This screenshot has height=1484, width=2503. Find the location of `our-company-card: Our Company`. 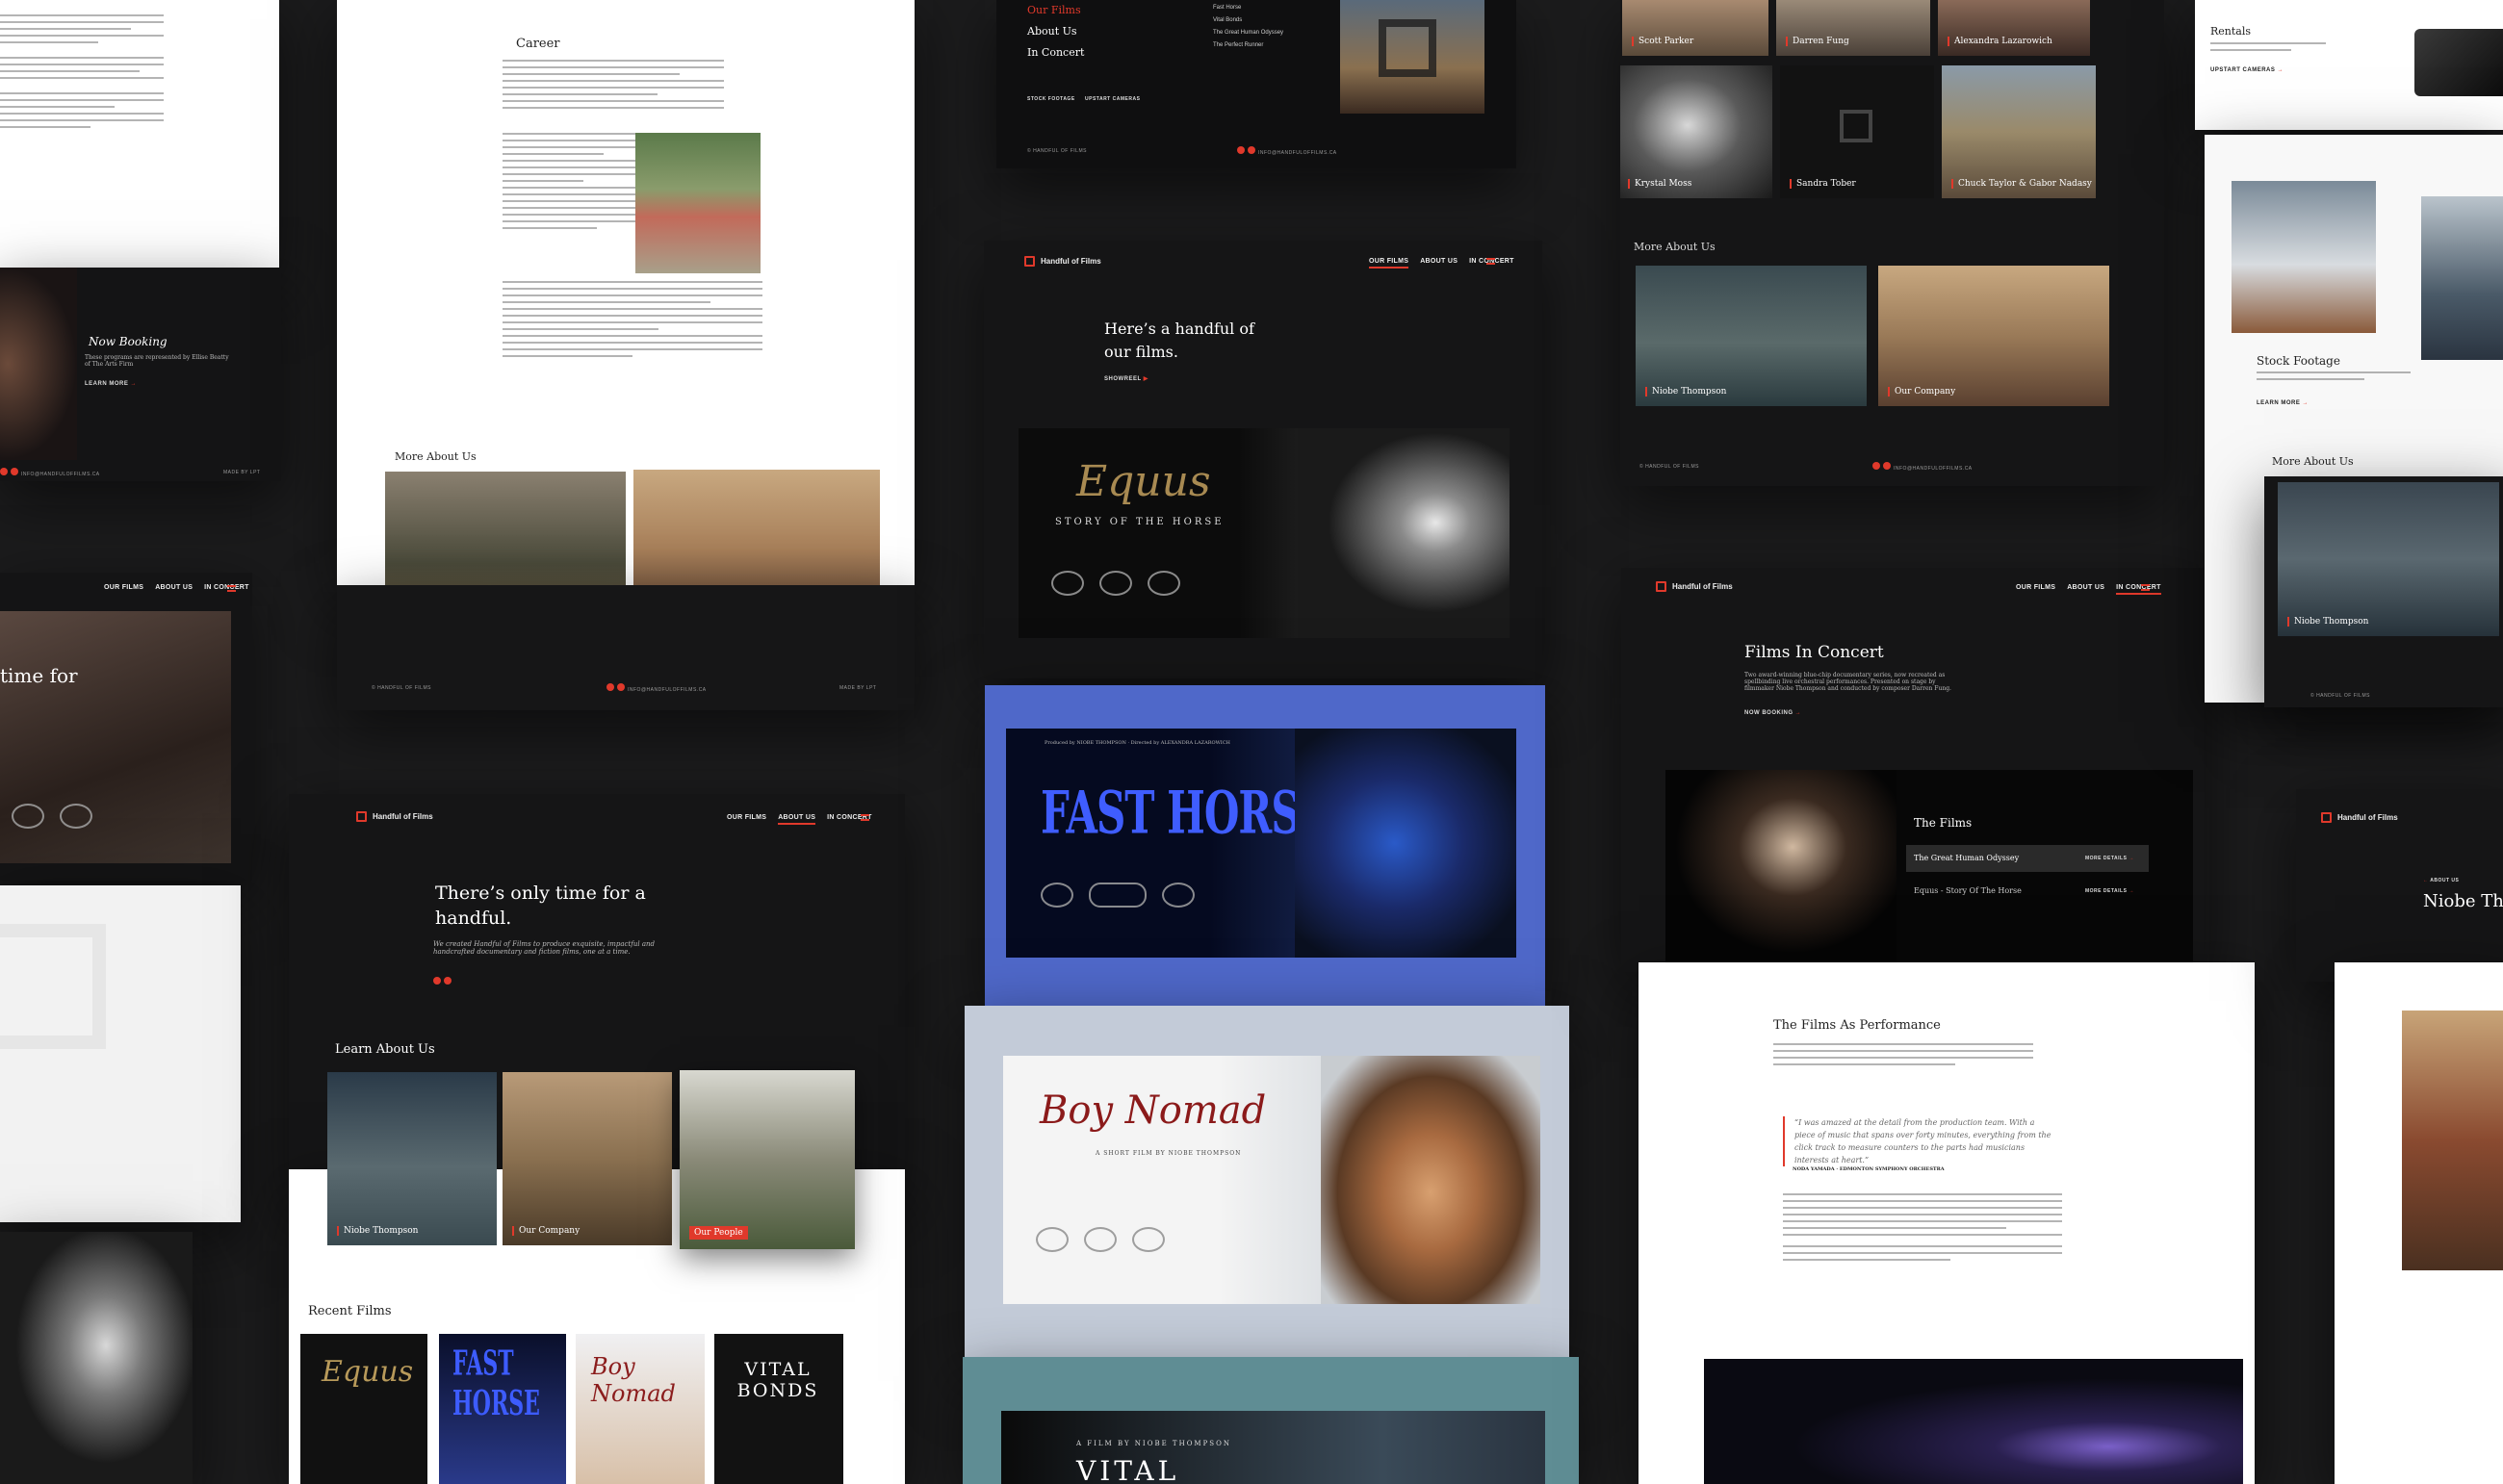

our-company-card: Our Company is located at coordinates (756, 529).